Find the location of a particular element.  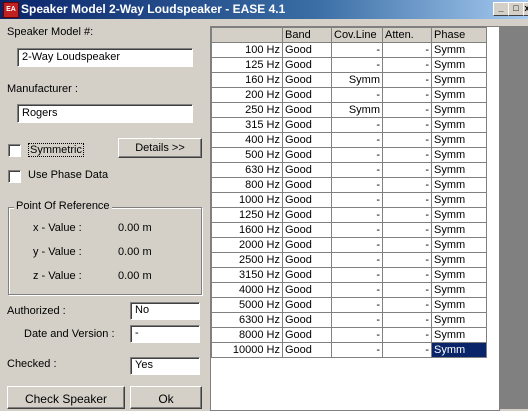

table-row: 2000 Hz Good - - Symm is located at coordinates (349, 245).